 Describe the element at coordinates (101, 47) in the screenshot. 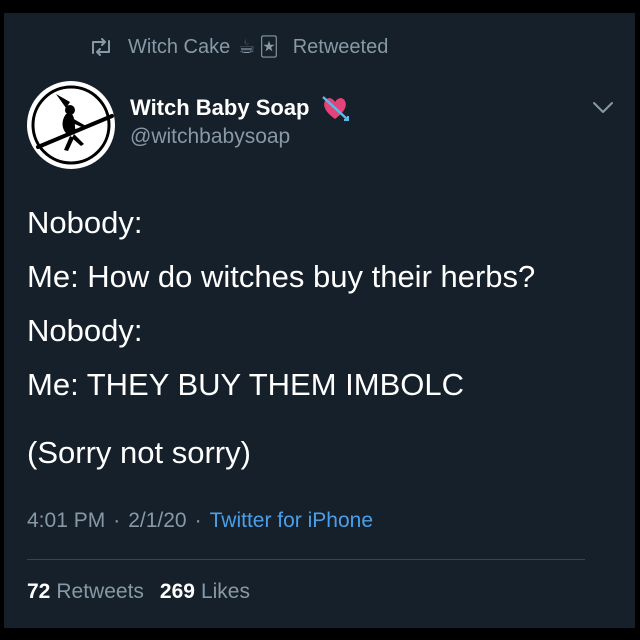

I see `retweet-icon` at that location.